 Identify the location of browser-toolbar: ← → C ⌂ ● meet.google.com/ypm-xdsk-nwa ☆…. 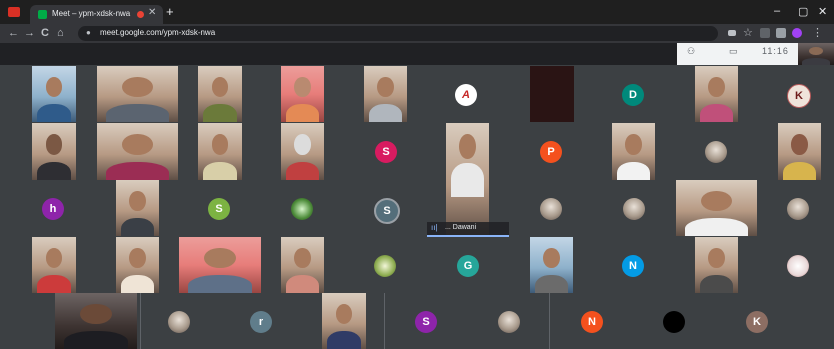
(417, 33).